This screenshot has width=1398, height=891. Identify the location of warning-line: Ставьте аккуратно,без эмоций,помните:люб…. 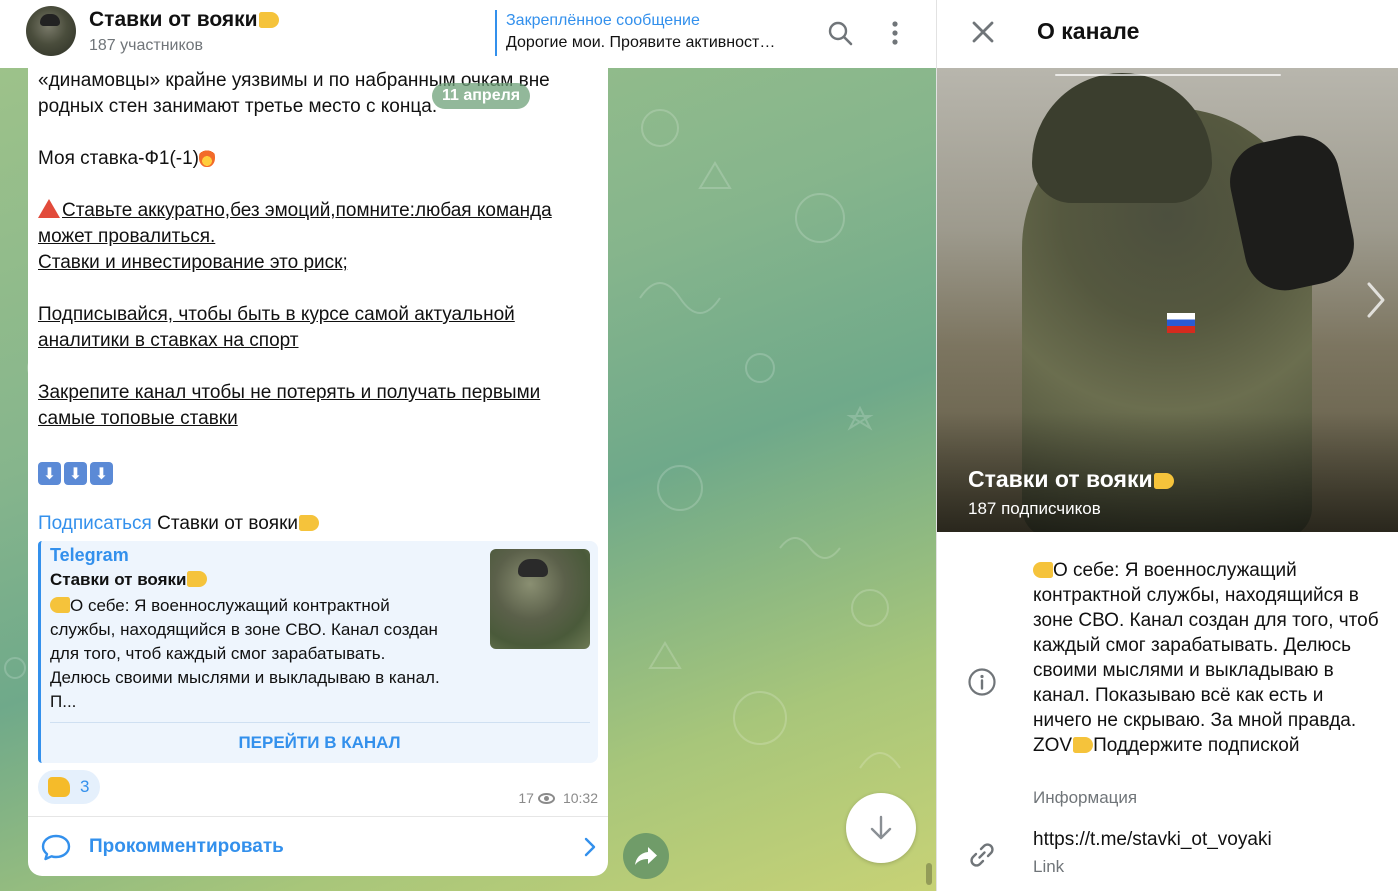
(320, 211).